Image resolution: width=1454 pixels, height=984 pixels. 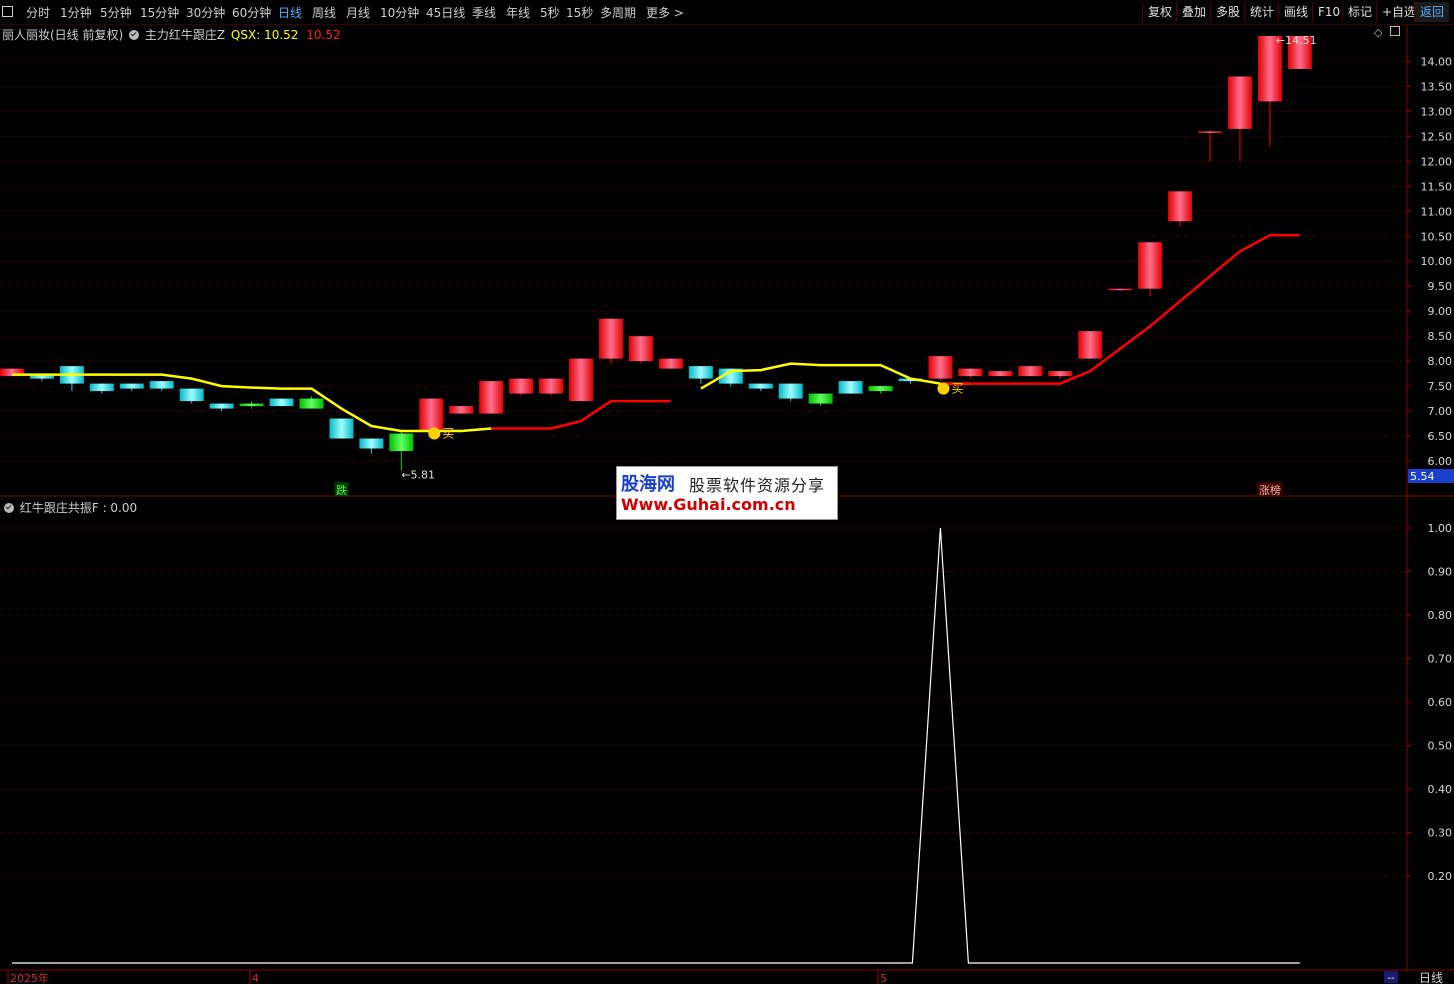 What do you see at coordinates (1437, 86) in the screenshot?
I see `main-tick-label-15: 13.50` at bounding box center [1437, 86].